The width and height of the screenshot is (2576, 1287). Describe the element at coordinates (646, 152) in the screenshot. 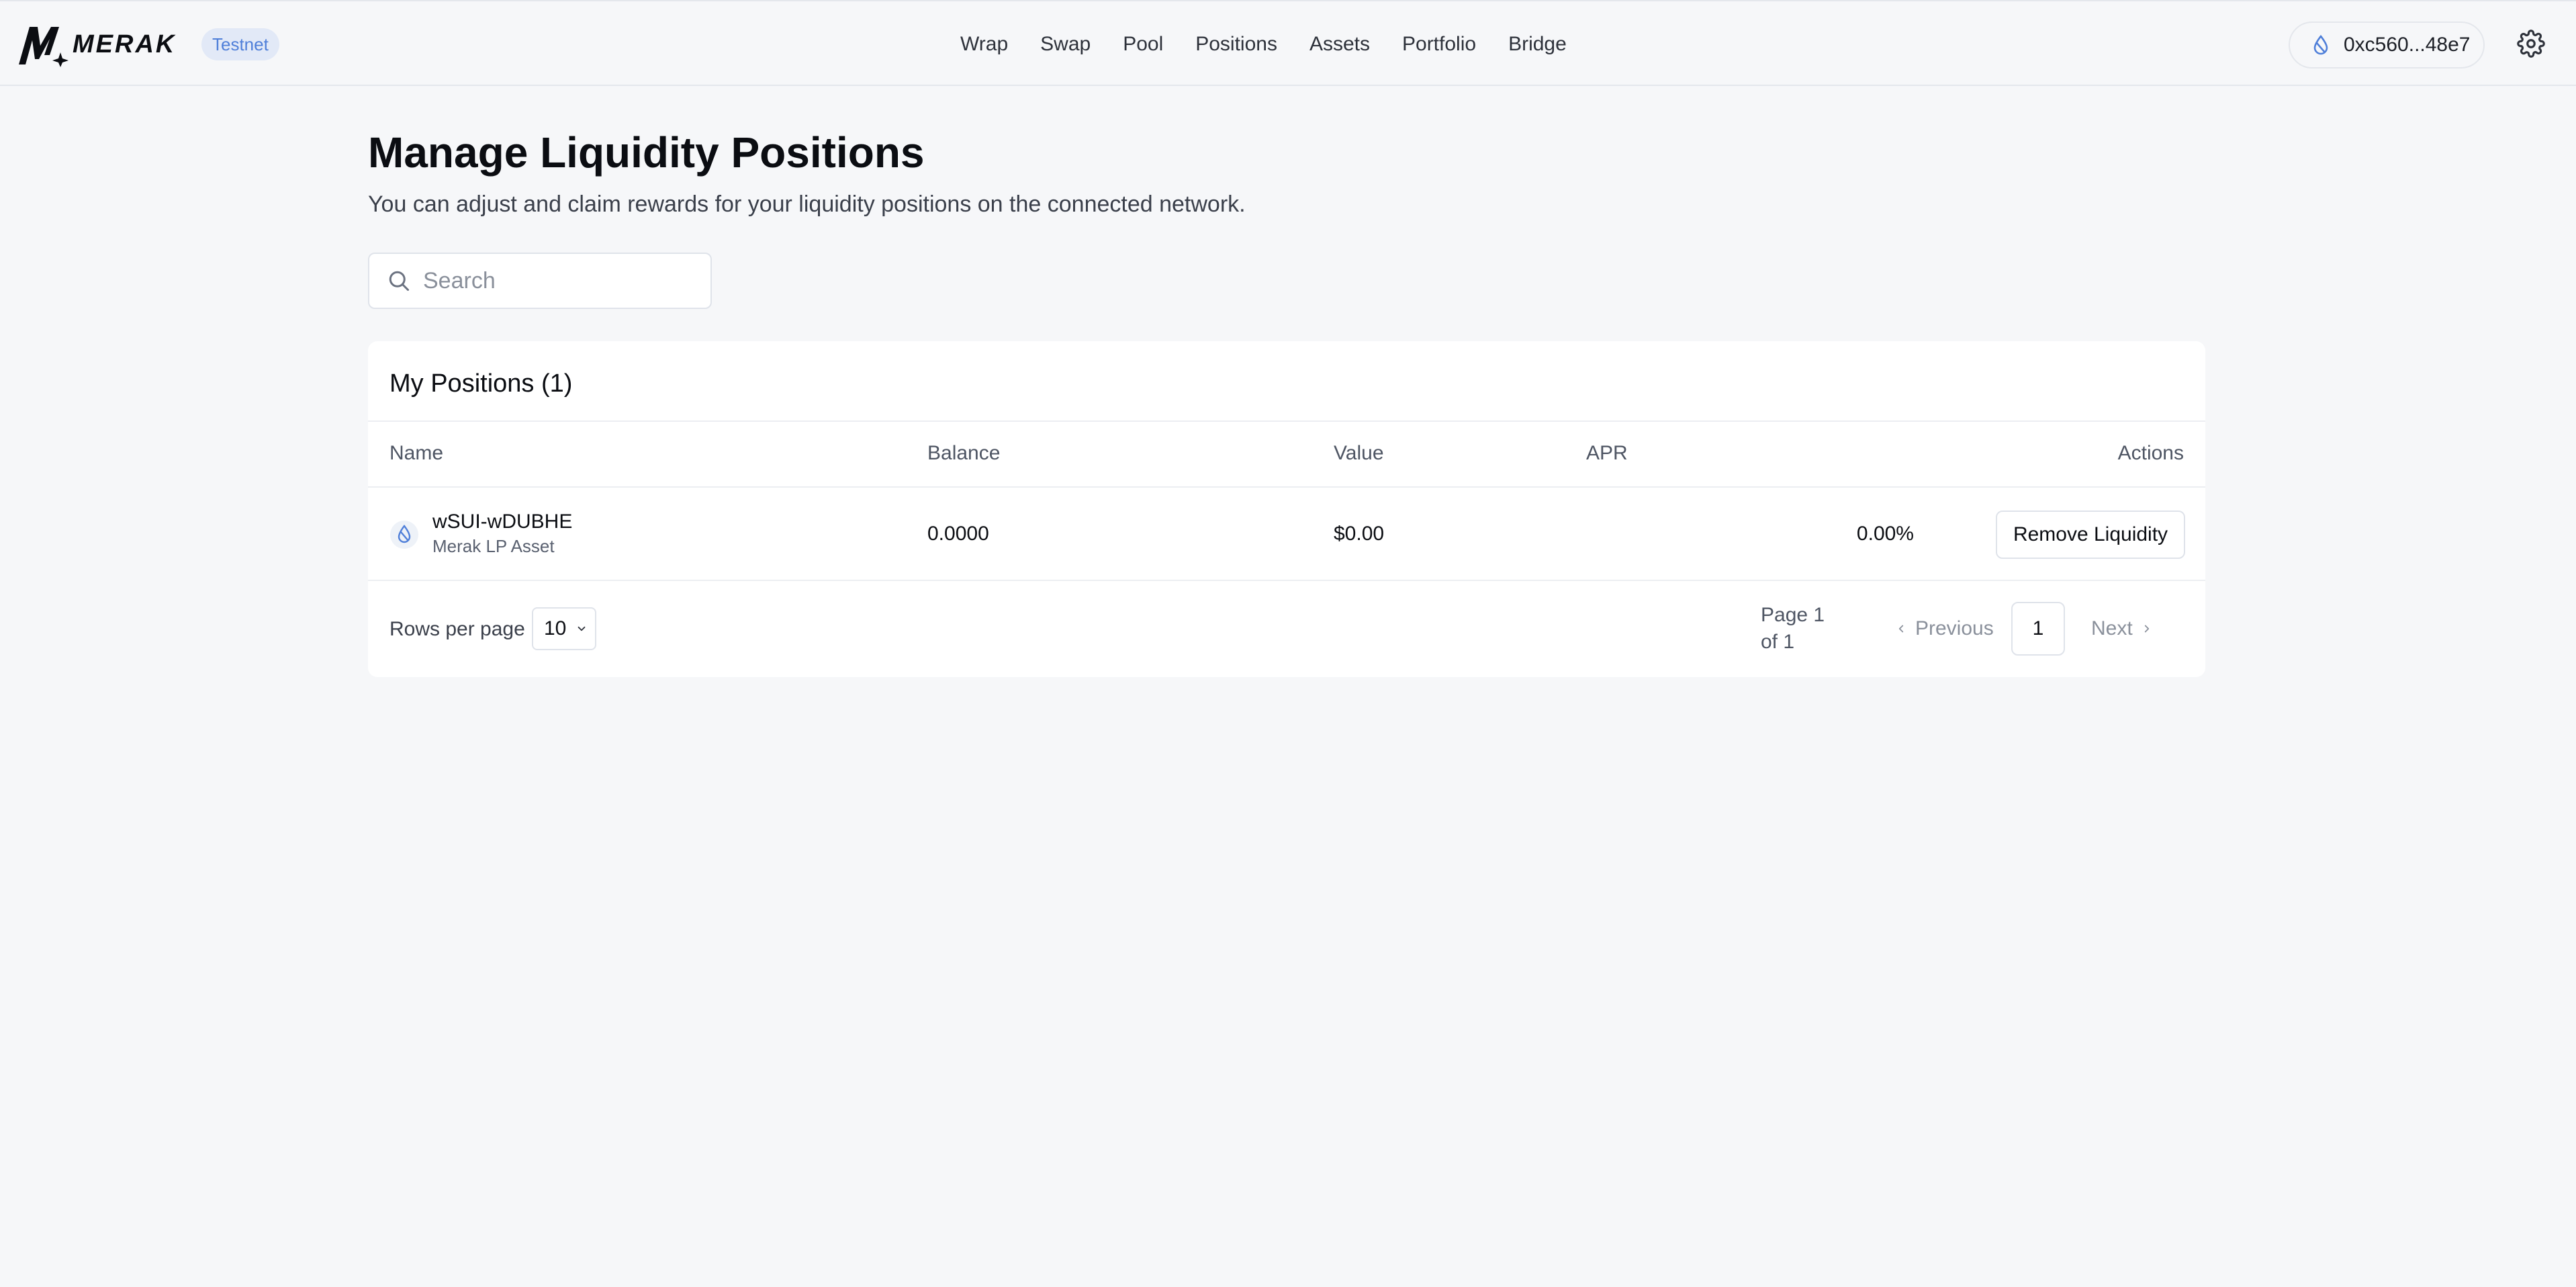

I see `page-title: Manage Liquidity Positions` at that location.